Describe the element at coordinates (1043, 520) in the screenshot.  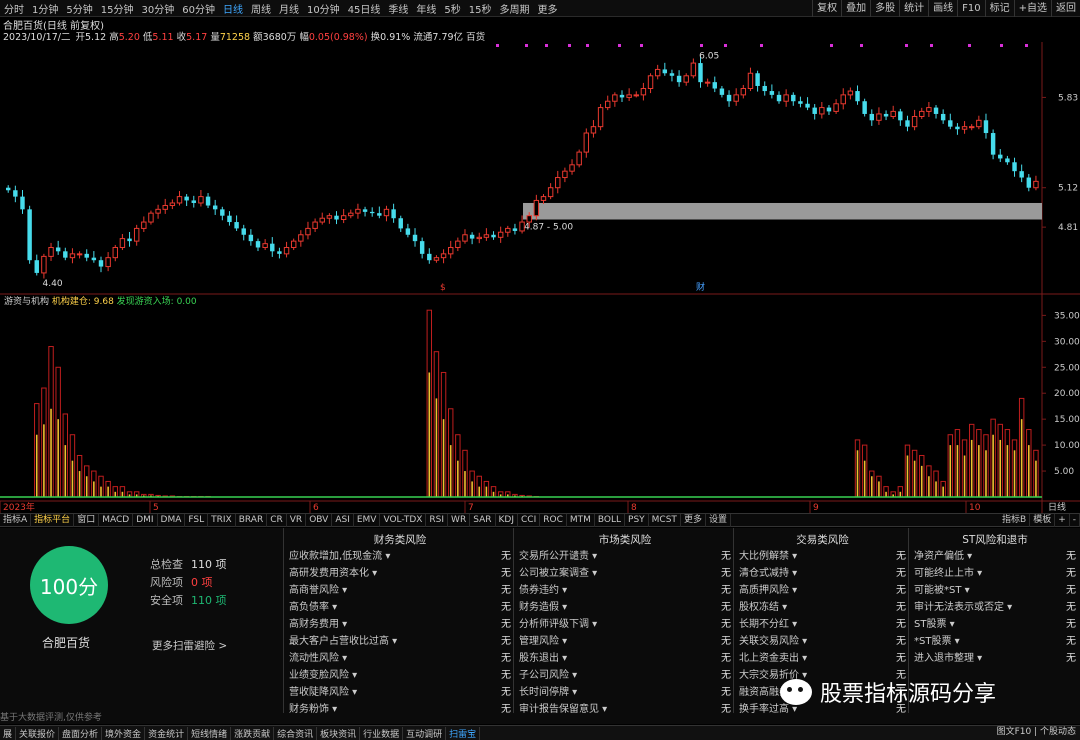
I see `indicator-right-1: 模板` at that location.